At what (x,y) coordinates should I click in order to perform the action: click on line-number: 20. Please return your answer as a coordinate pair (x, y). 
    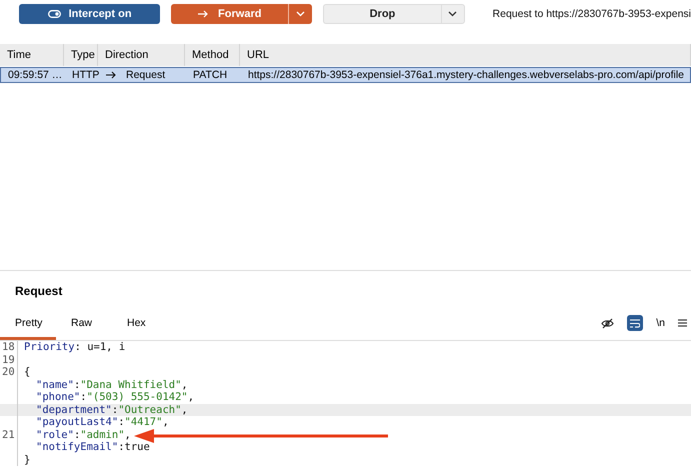
    Looking at the image, I should click on (9, 372).